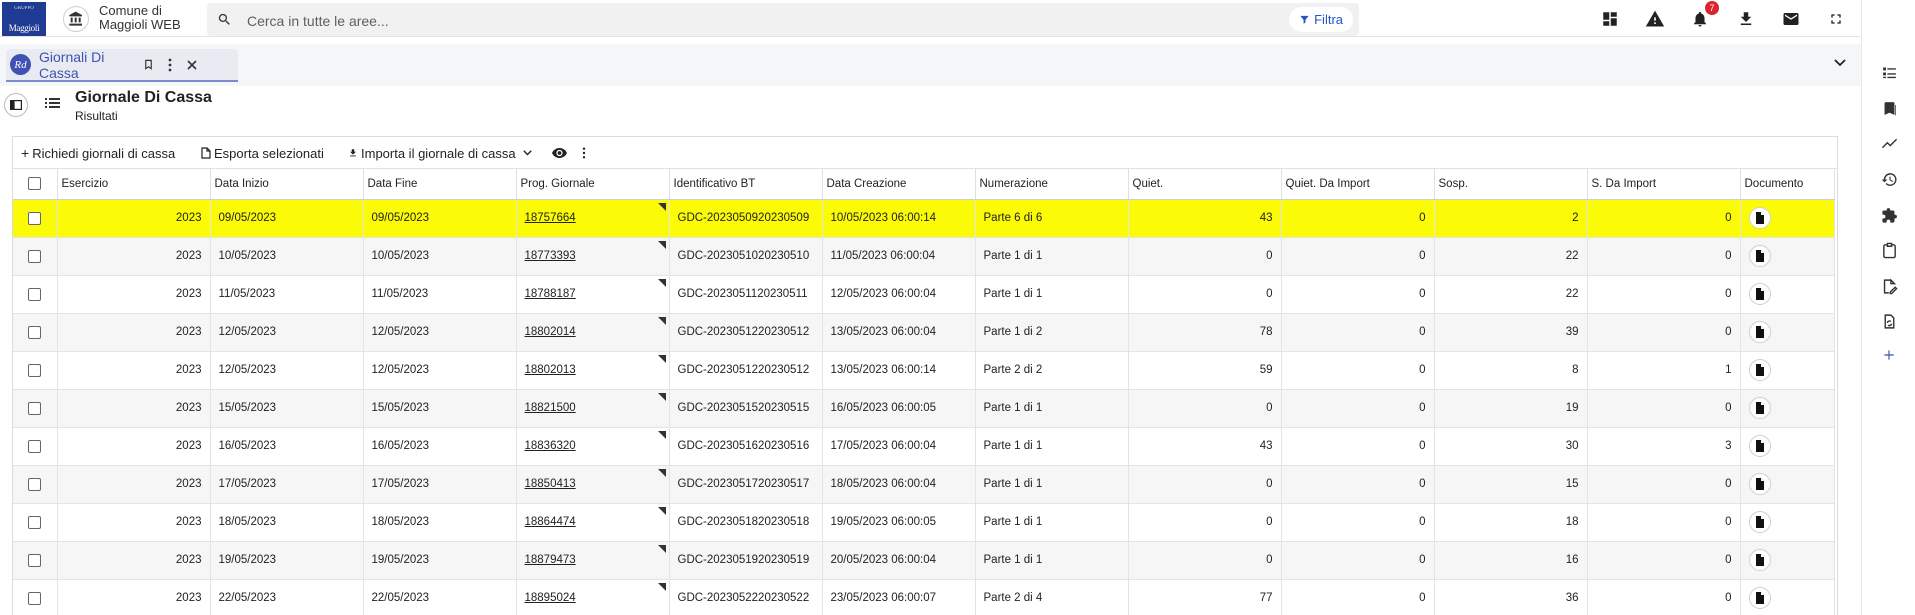 This screenshot has width=1915, height=615. Describe the element at coordinates (593, 184) in the screenshot. I see `column-header: Prog. Giornale` at that location.